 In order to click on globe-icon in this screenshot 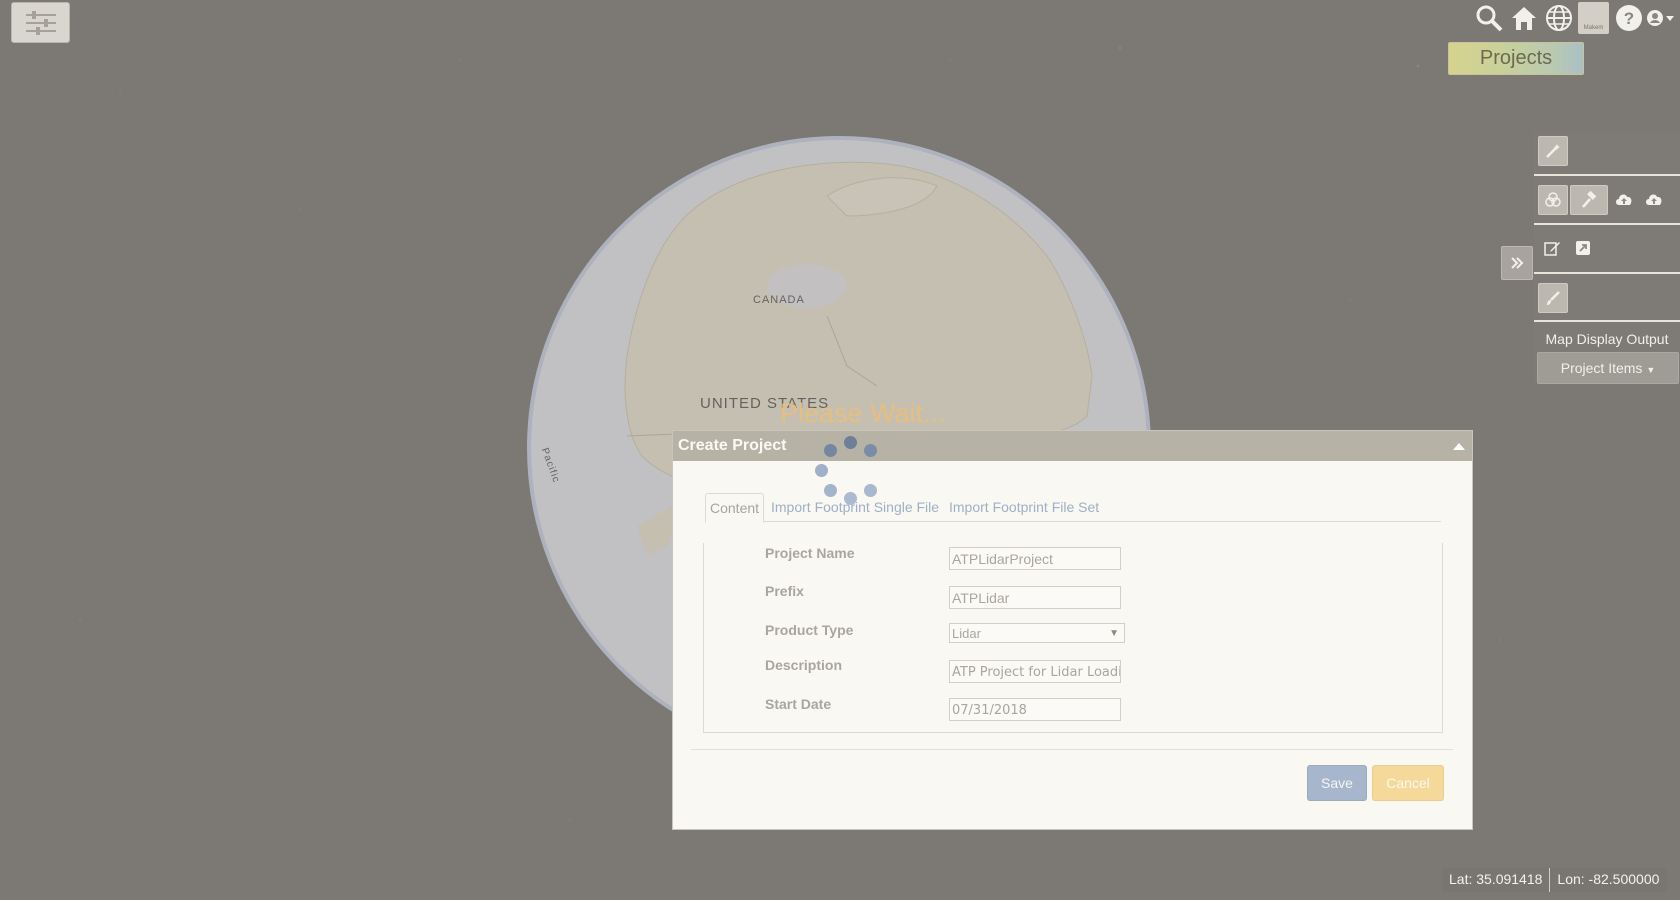, I will do `click(1559, 18)`.